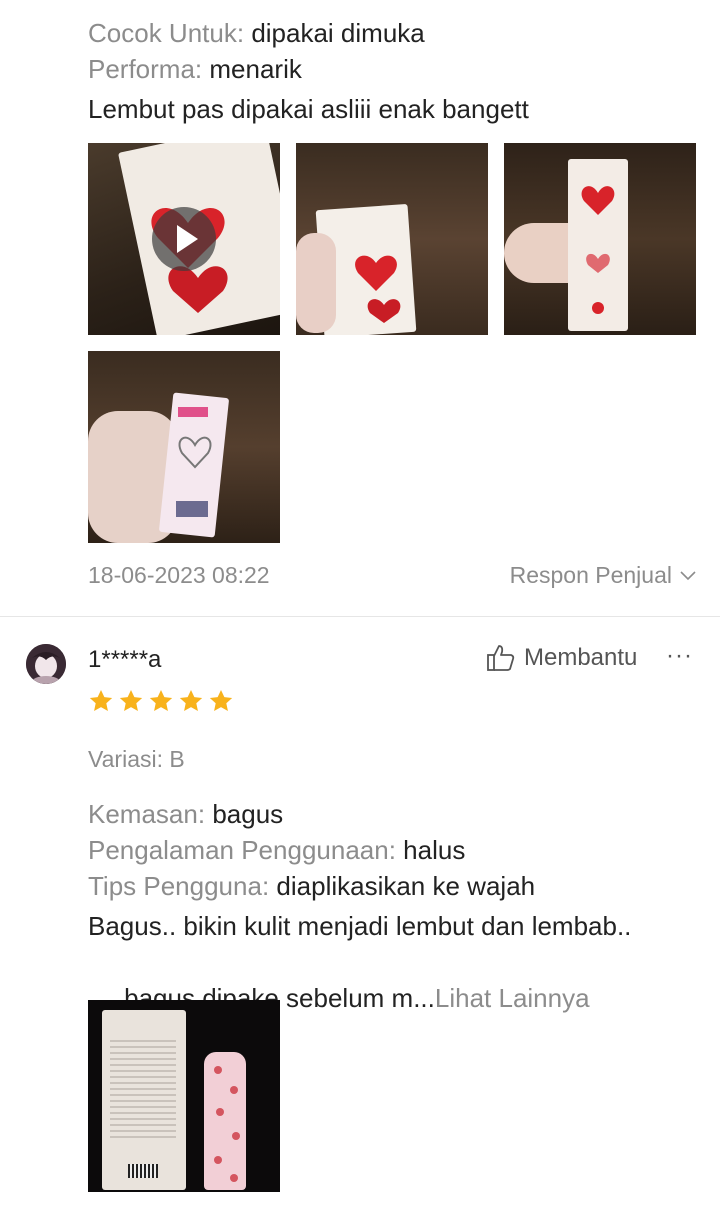 The image size is (720, 1208). I want to click on attribute-value: bagus, so click(248, 814).